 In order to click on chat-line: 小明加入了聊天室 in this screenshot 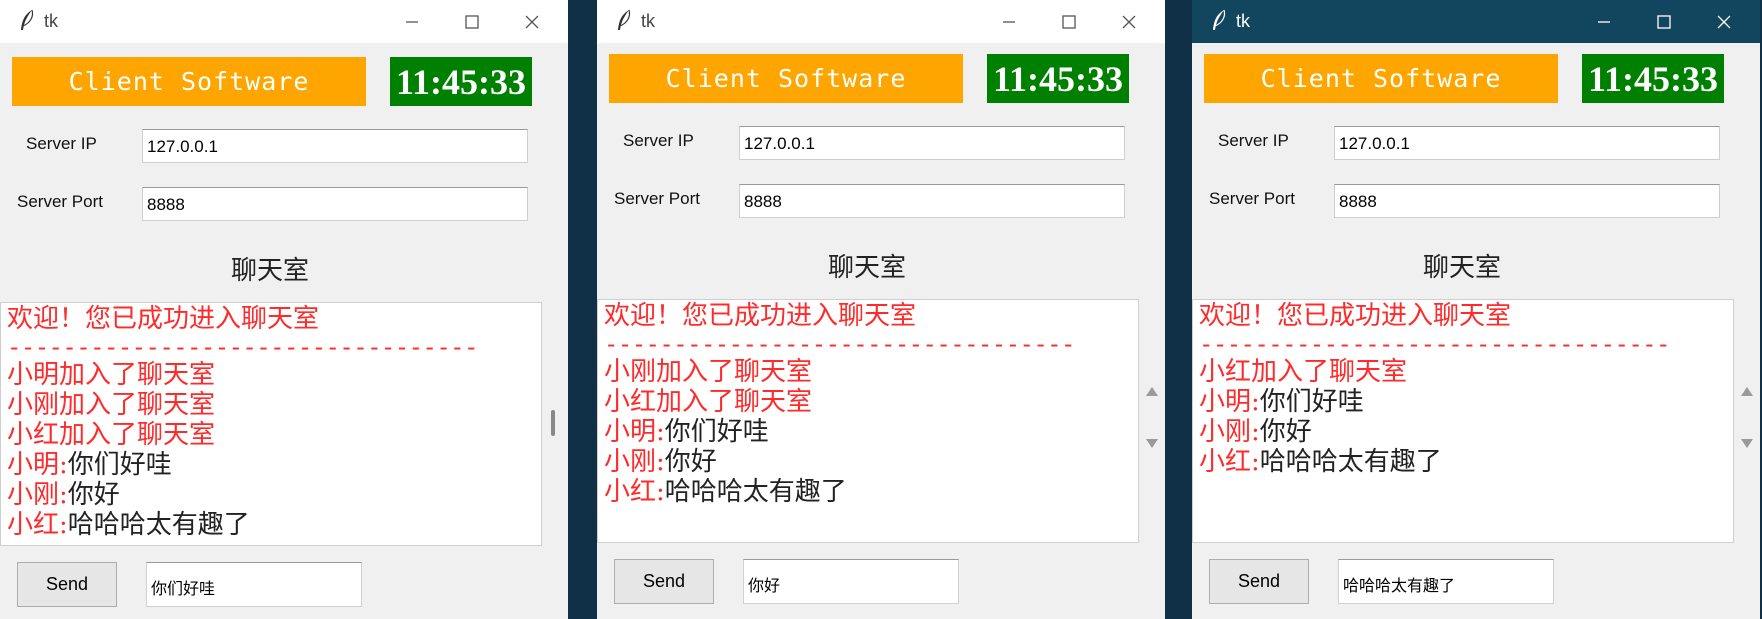, I will do `click(271, 375)`.